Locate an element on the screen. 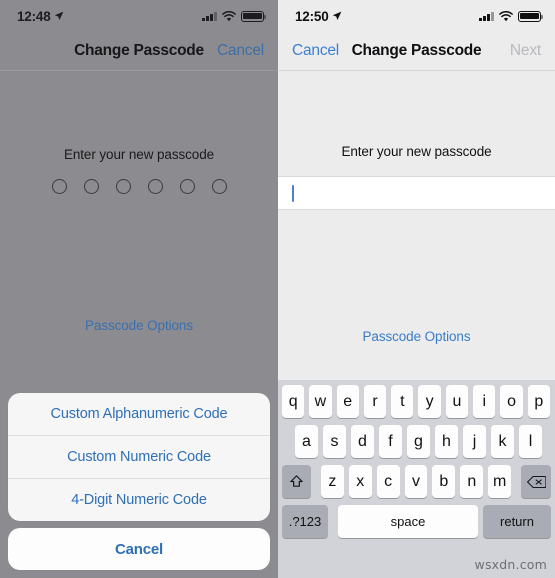 The image size is (555, 578). key-m: m is located at coordinates (500, 481).